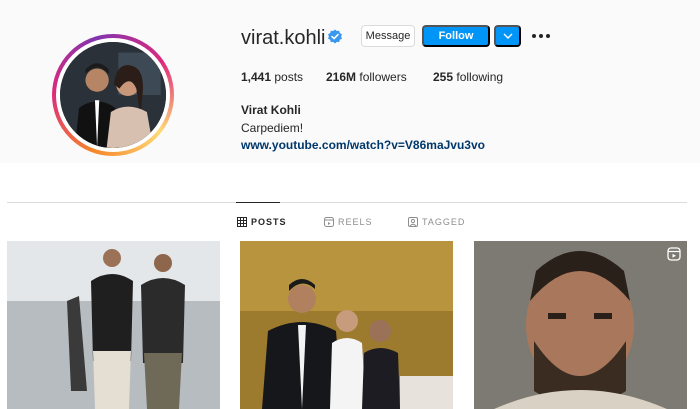 The image size is (700, 409). I want to click on avatar-photo, so click(113, 95).